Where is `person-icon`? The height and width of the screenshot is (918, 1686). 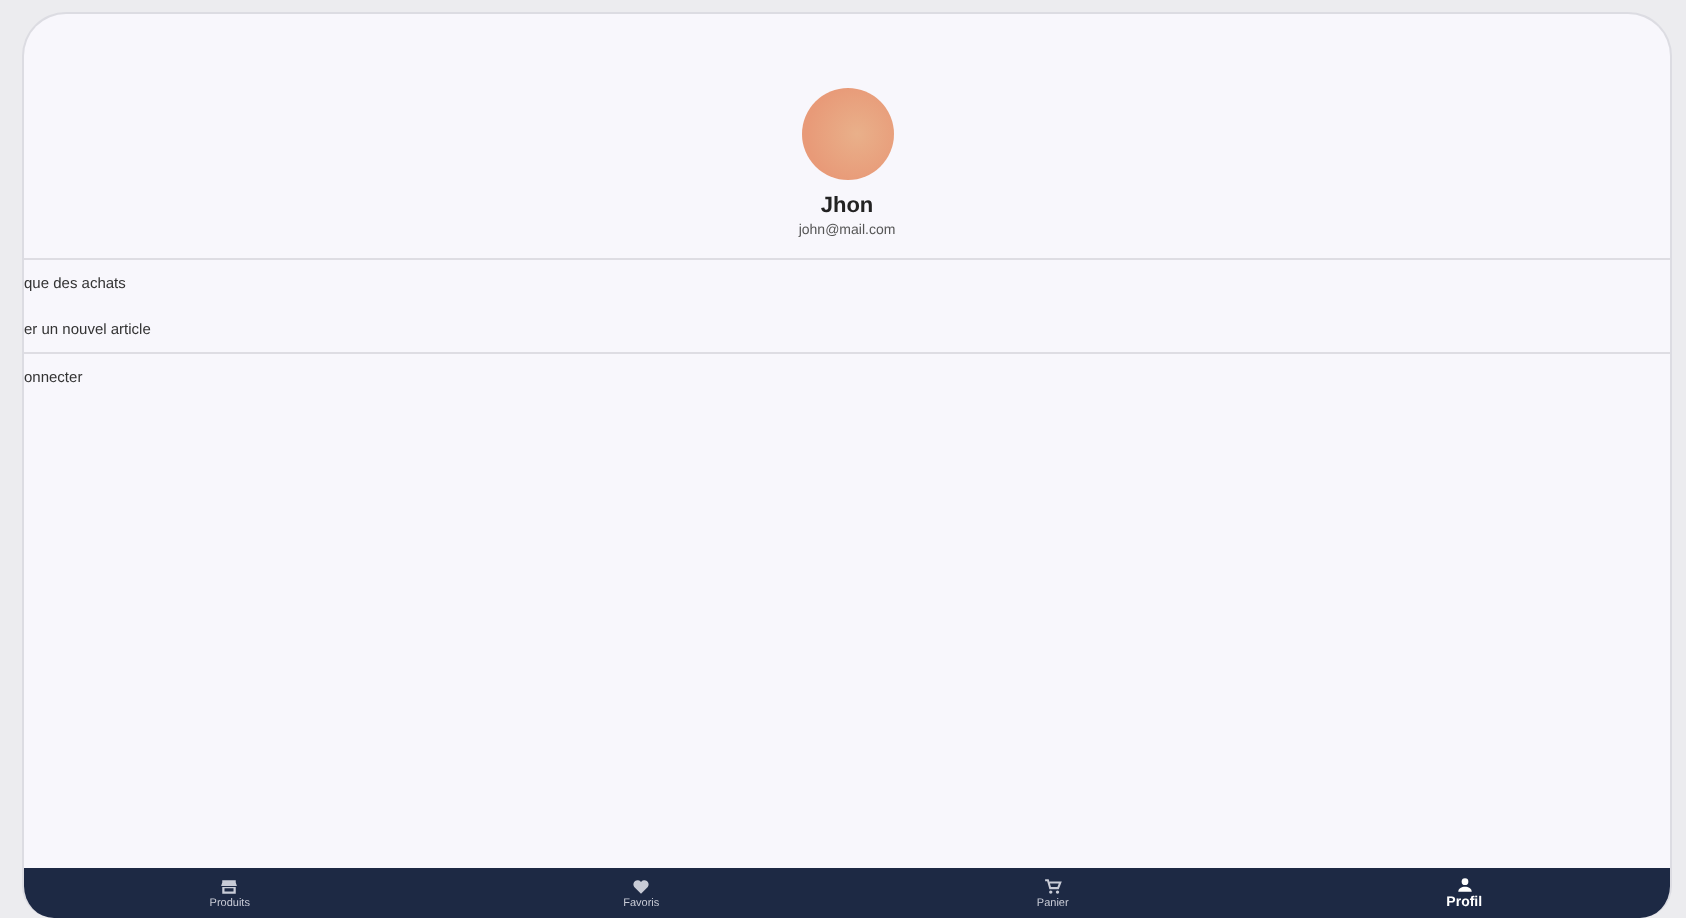
person-icon is located at coordinates (1464, 885).